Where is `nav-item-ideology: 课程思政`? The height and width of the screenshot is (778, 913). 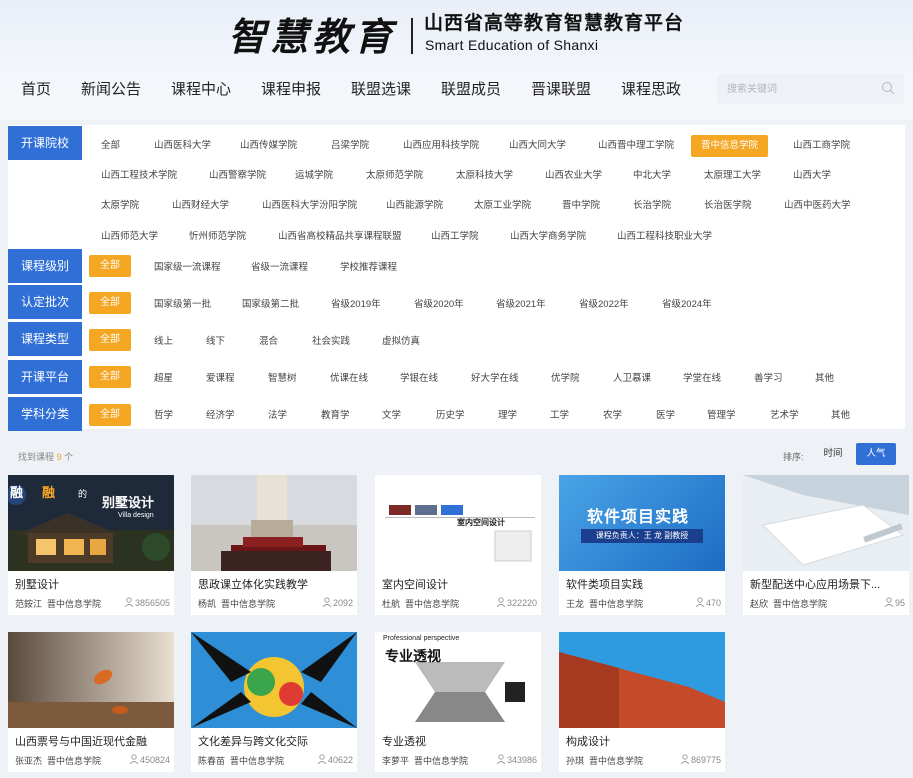
nav-item-ideology: 课程思政 is located at coordinates (651, 88).